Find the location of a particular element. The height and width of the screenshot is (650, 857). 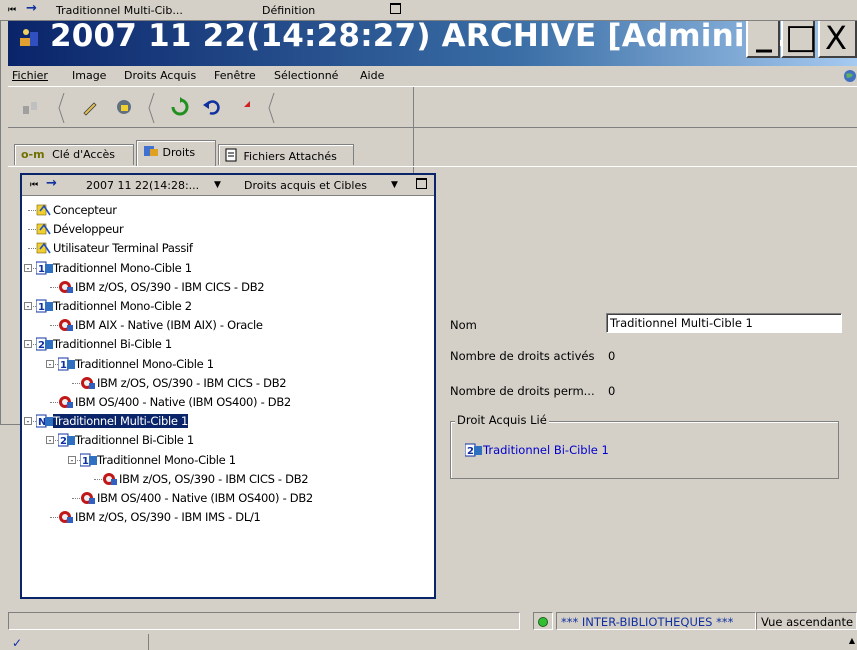

status-indicator-cell is located at coordinates (543, 621).